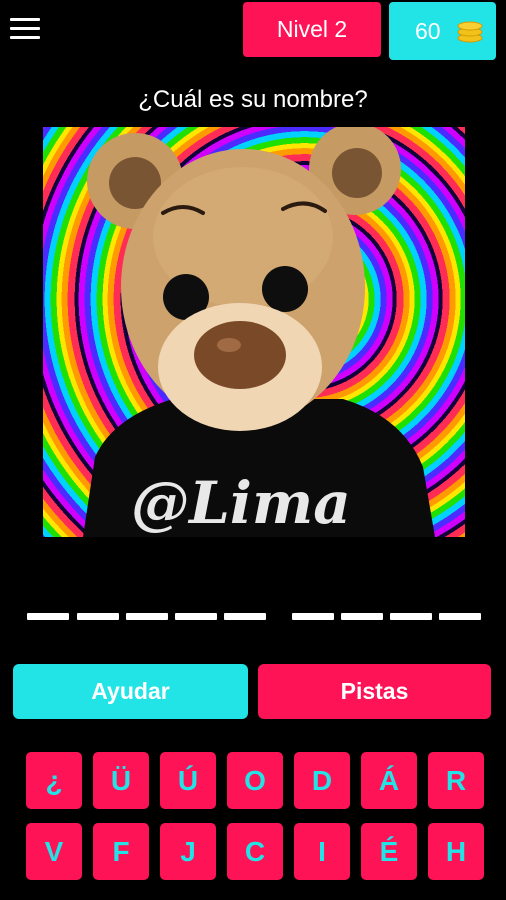 This screenshot has width=506, height=900. What do you see at coordinates (389, 780) in the screenshot?
I see `letter-key: Á` at bounding box center [389, 780].